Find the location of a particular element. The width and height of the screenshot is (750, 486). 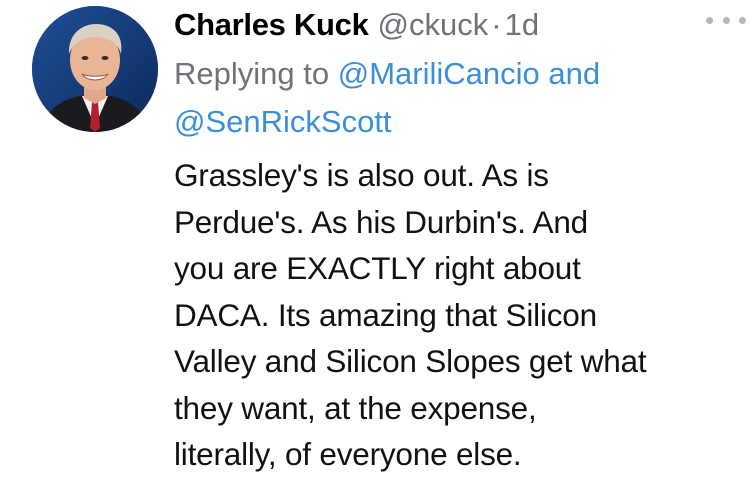

timestamp: 1d is located at coordinates (522, 25).